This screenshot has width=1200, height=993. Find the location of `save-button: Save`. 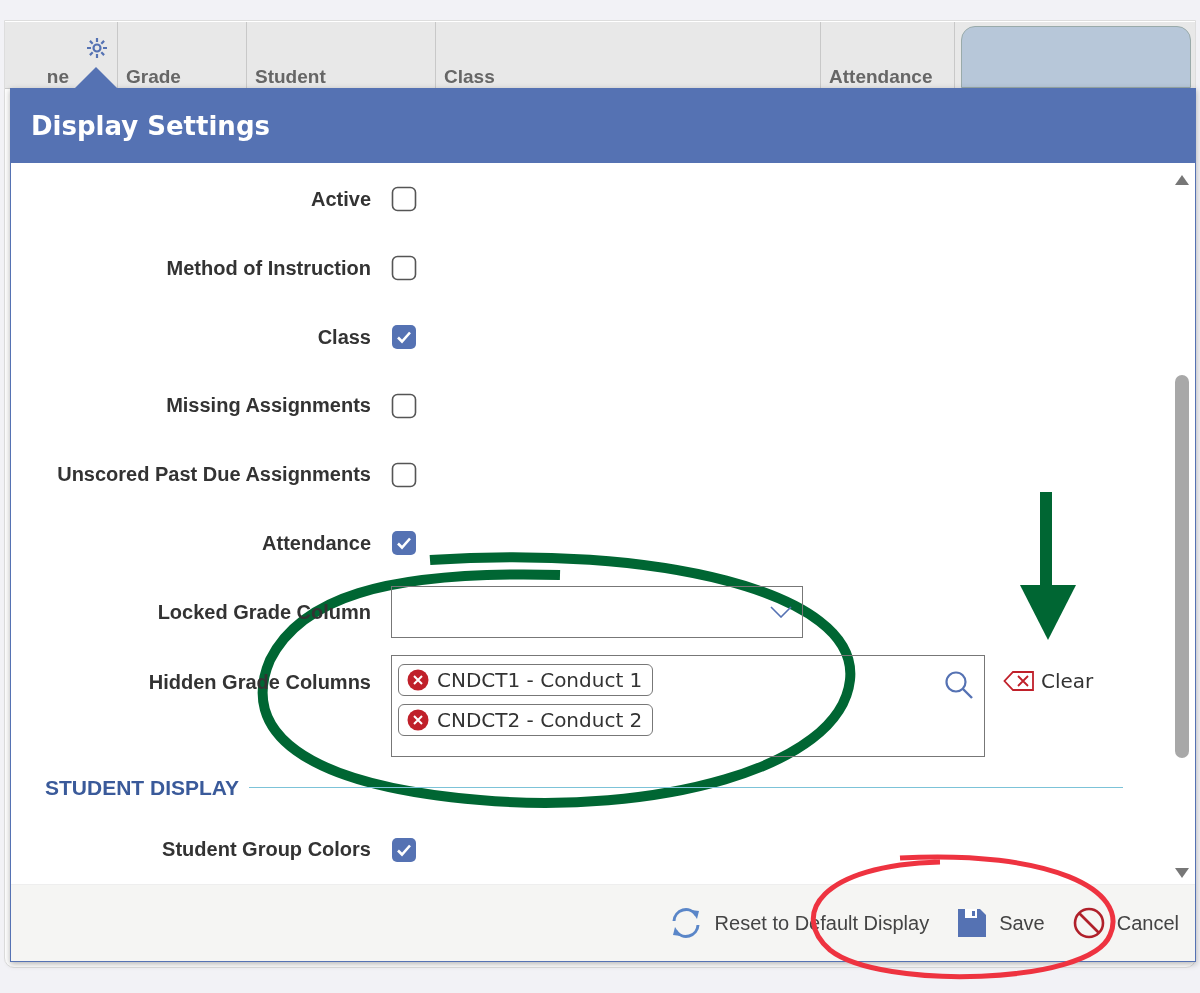

save-button: Save is located at coordinates (1001, 923).